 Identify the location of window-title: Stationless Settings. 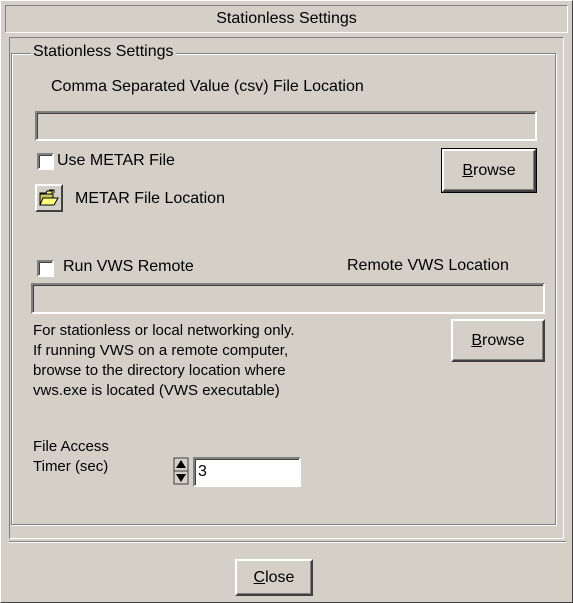
(286, 19).